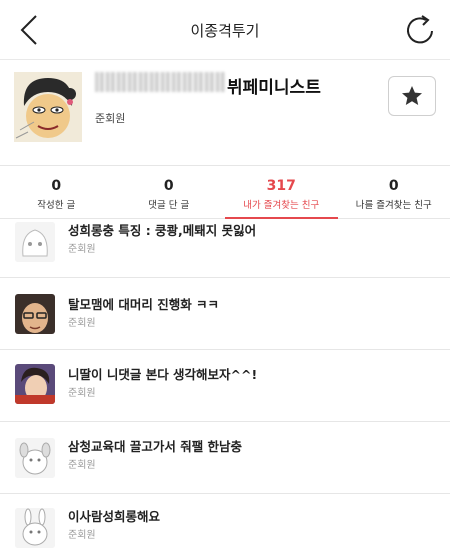  Describe the element at coordinates (225, 525) in the screenshot. I see `list-item: 이사람성희롱해요 준회원` at that location.